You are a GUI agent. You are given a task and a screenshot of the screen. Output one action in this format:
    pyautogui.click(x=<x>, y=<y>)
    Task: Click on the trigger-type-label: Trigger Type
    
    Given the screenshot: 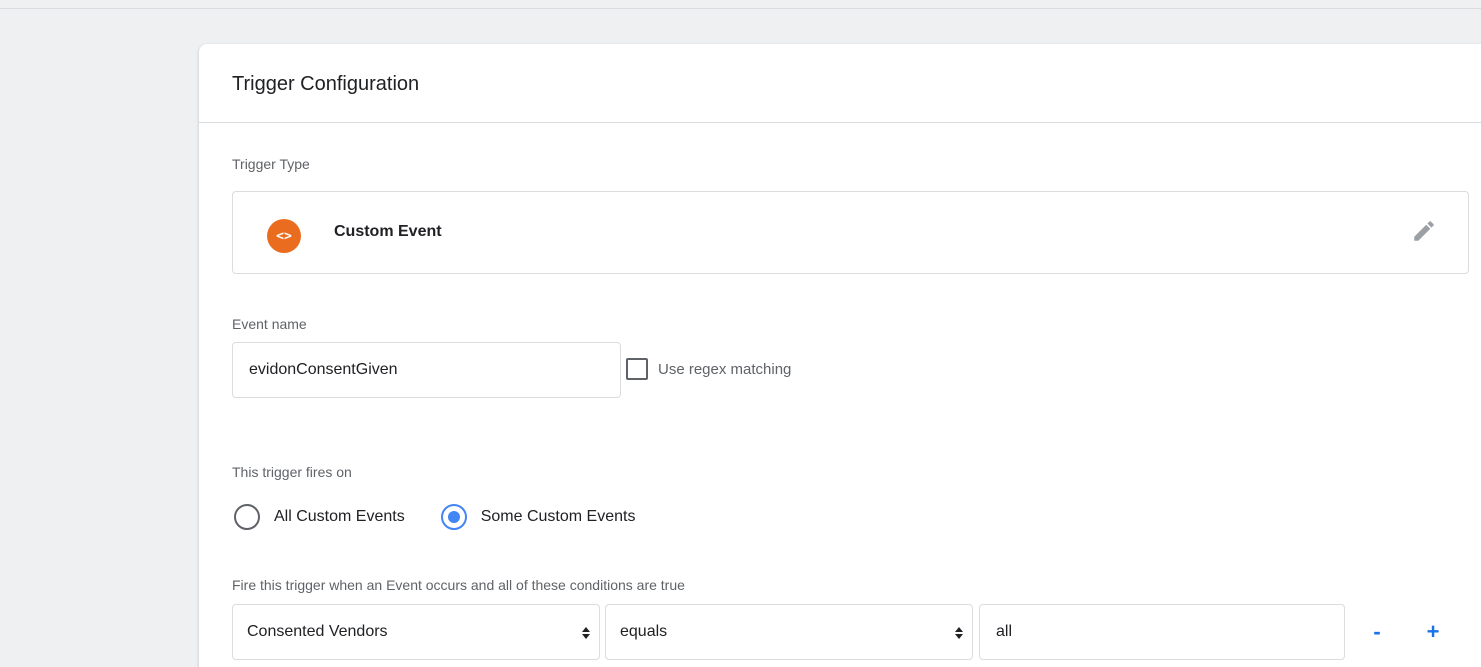 What is the action you would take?
    pyautogui.click(x=271, y=164)
    